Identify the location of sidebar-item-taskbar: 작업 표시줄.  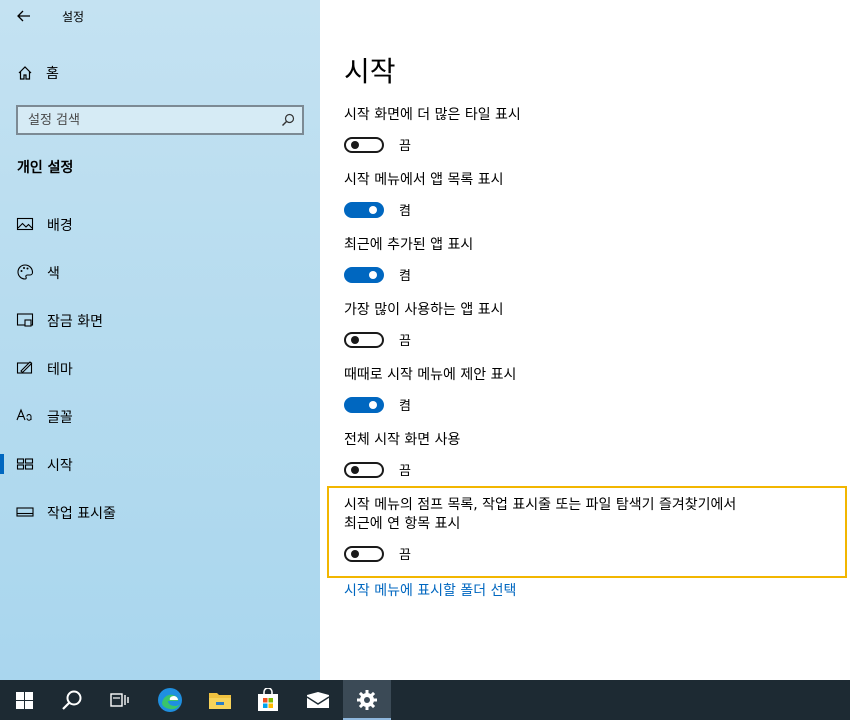
(160, 512).